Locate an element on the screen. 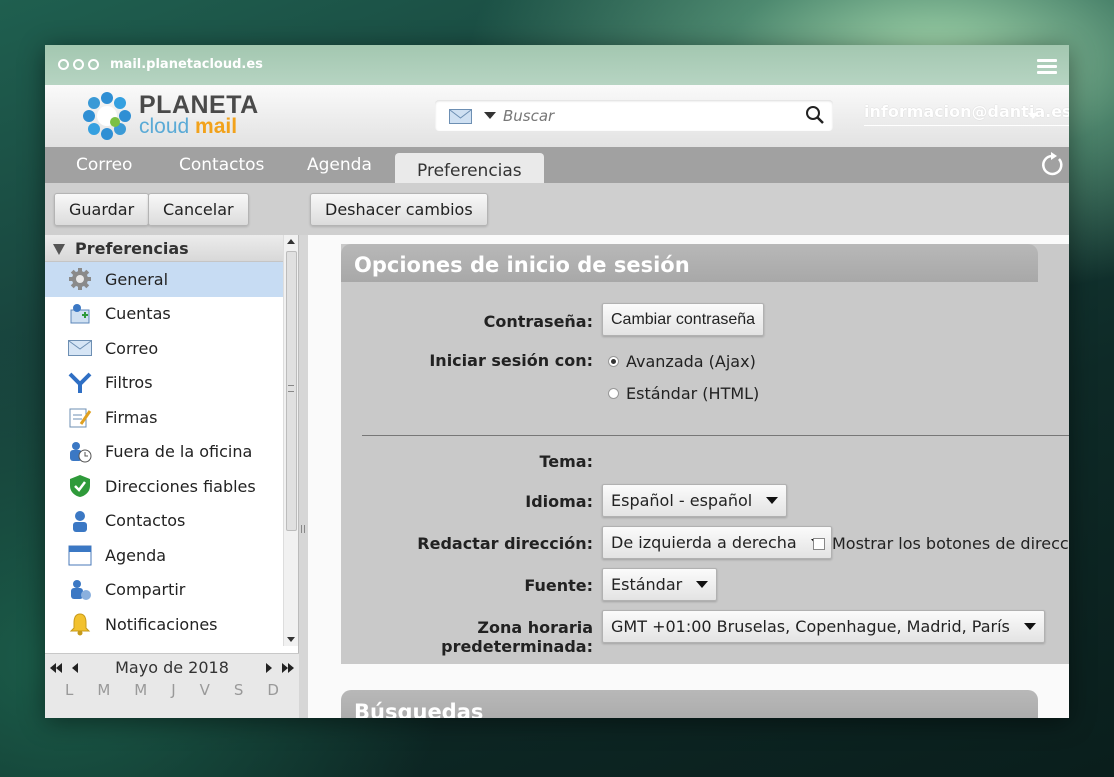 The height and width of the screenshot is (777, 1114). app-logo: PLANETA cloud mail is located at coordinates (170, 116).